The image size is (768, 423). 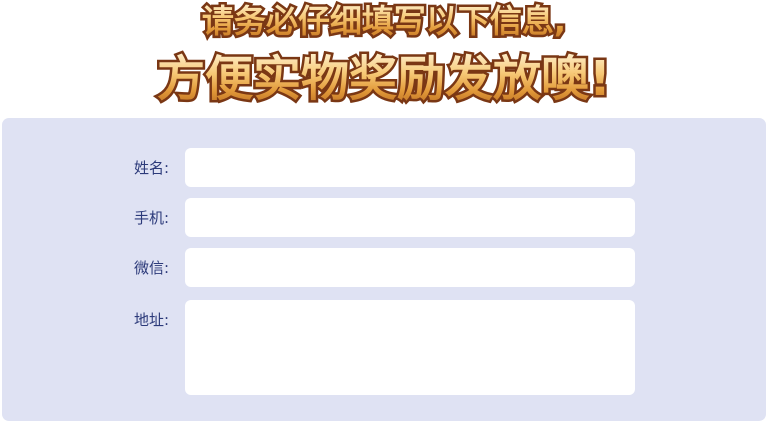 I want to click on phone-input, so click(x=410, y=217).